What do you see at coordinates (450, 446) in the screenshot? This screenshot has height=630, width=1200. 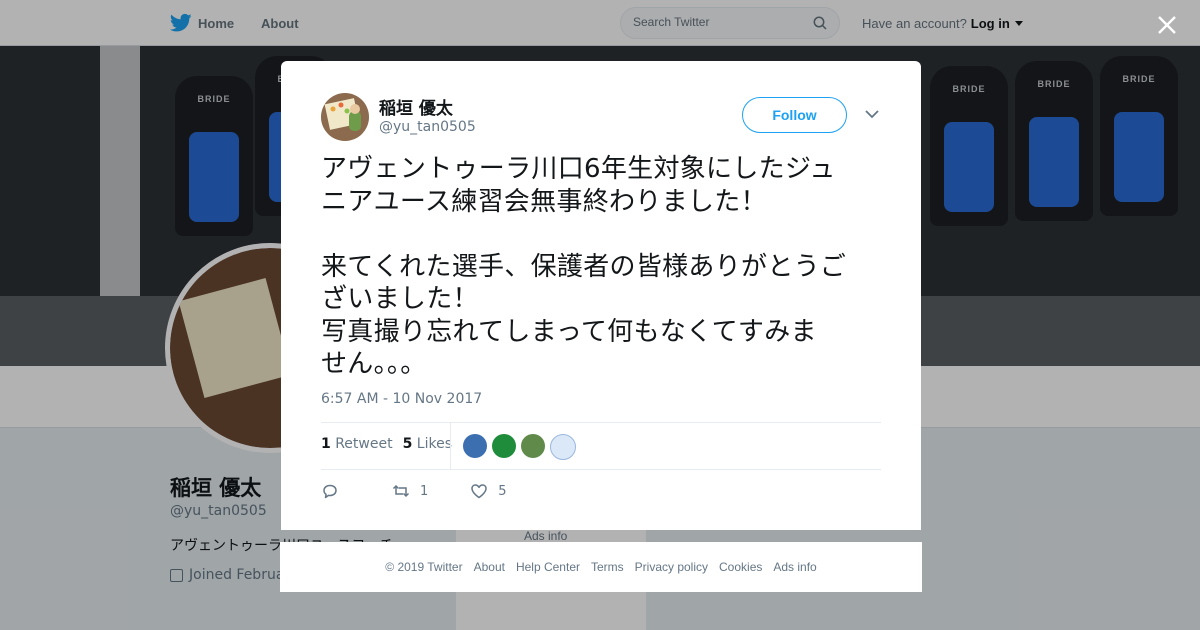 I see `stats-separator` at bounding box center [450, 446].